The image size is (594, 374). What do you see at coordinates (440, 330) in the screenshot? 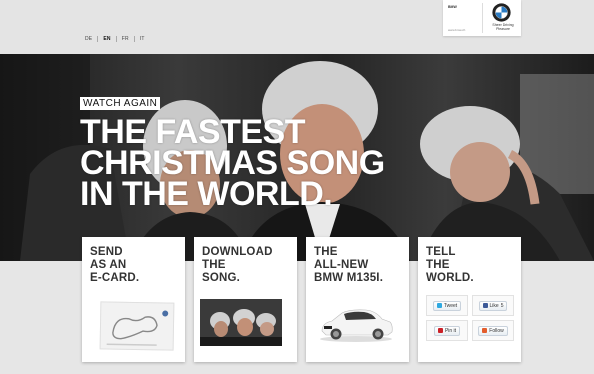
I see `pinterest-icon` at bounding box center [440, 330].